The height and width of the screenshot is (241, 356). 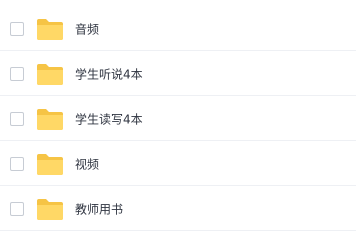 What do you see at coordinates (109, 73) in the screenshot?
I see `folder-name: 学生听说4本` at bounding box center [109, 73].